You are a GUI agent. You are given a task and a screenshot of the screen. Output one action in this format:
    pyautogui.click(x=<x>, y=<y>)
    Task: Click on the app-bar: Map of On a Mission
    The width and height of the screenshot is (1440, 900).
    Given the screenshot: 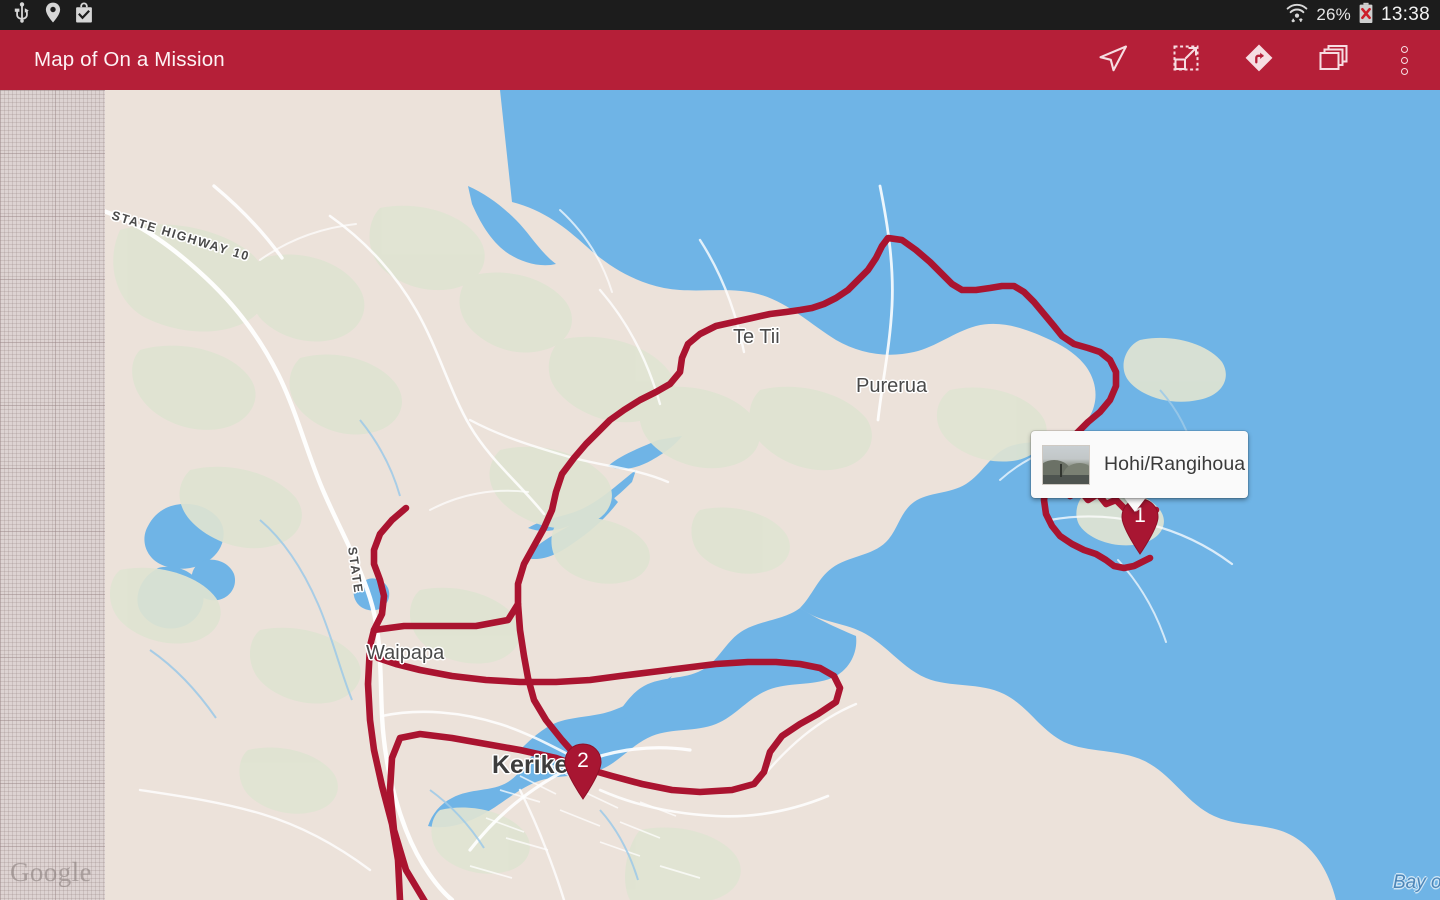 What is the action you would take?
    pyautogui.click(x=720, y=60)
    